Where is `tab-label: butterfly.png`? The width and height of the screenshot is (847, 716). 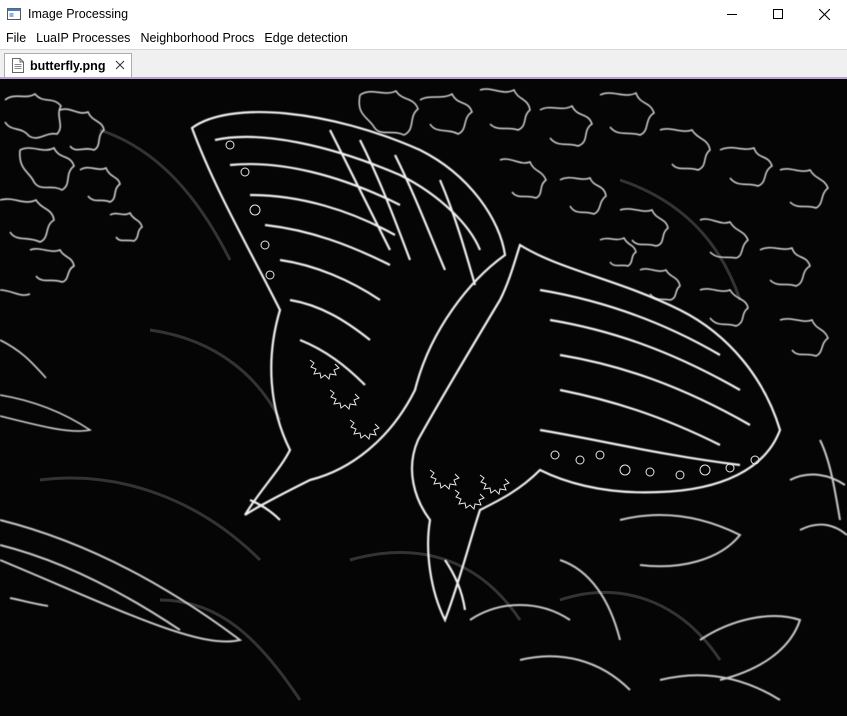 tab-label: butterfly.png is located at coordinates (68, 65).